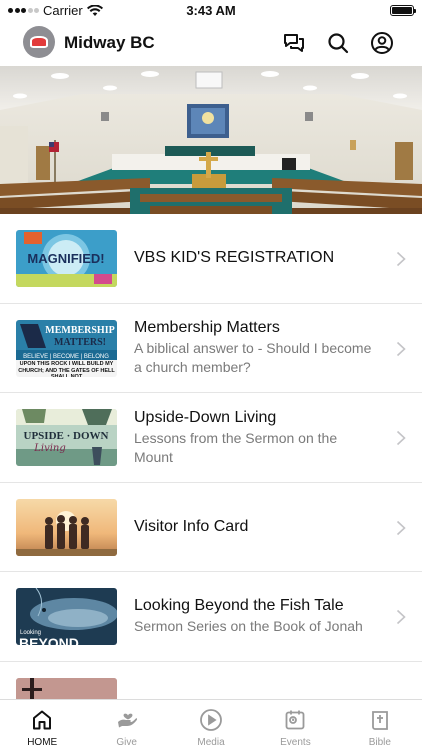 The height and width of the screenshot is (750, 422). I want to click on tab-events: Events, so click(295, 725).